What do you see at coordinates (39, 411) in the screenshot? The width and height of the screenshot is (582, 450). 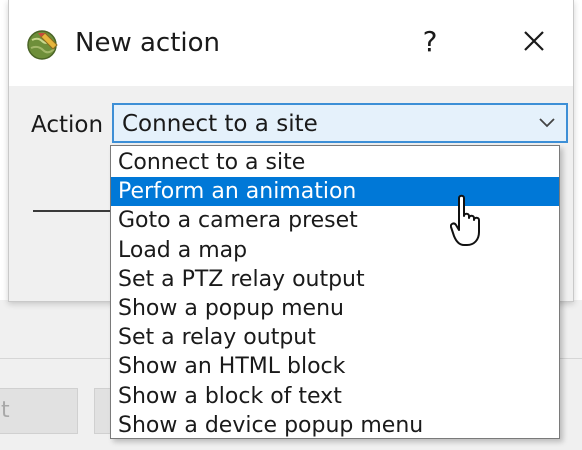 I see `background-button: t` at bounding box center [39, 411].